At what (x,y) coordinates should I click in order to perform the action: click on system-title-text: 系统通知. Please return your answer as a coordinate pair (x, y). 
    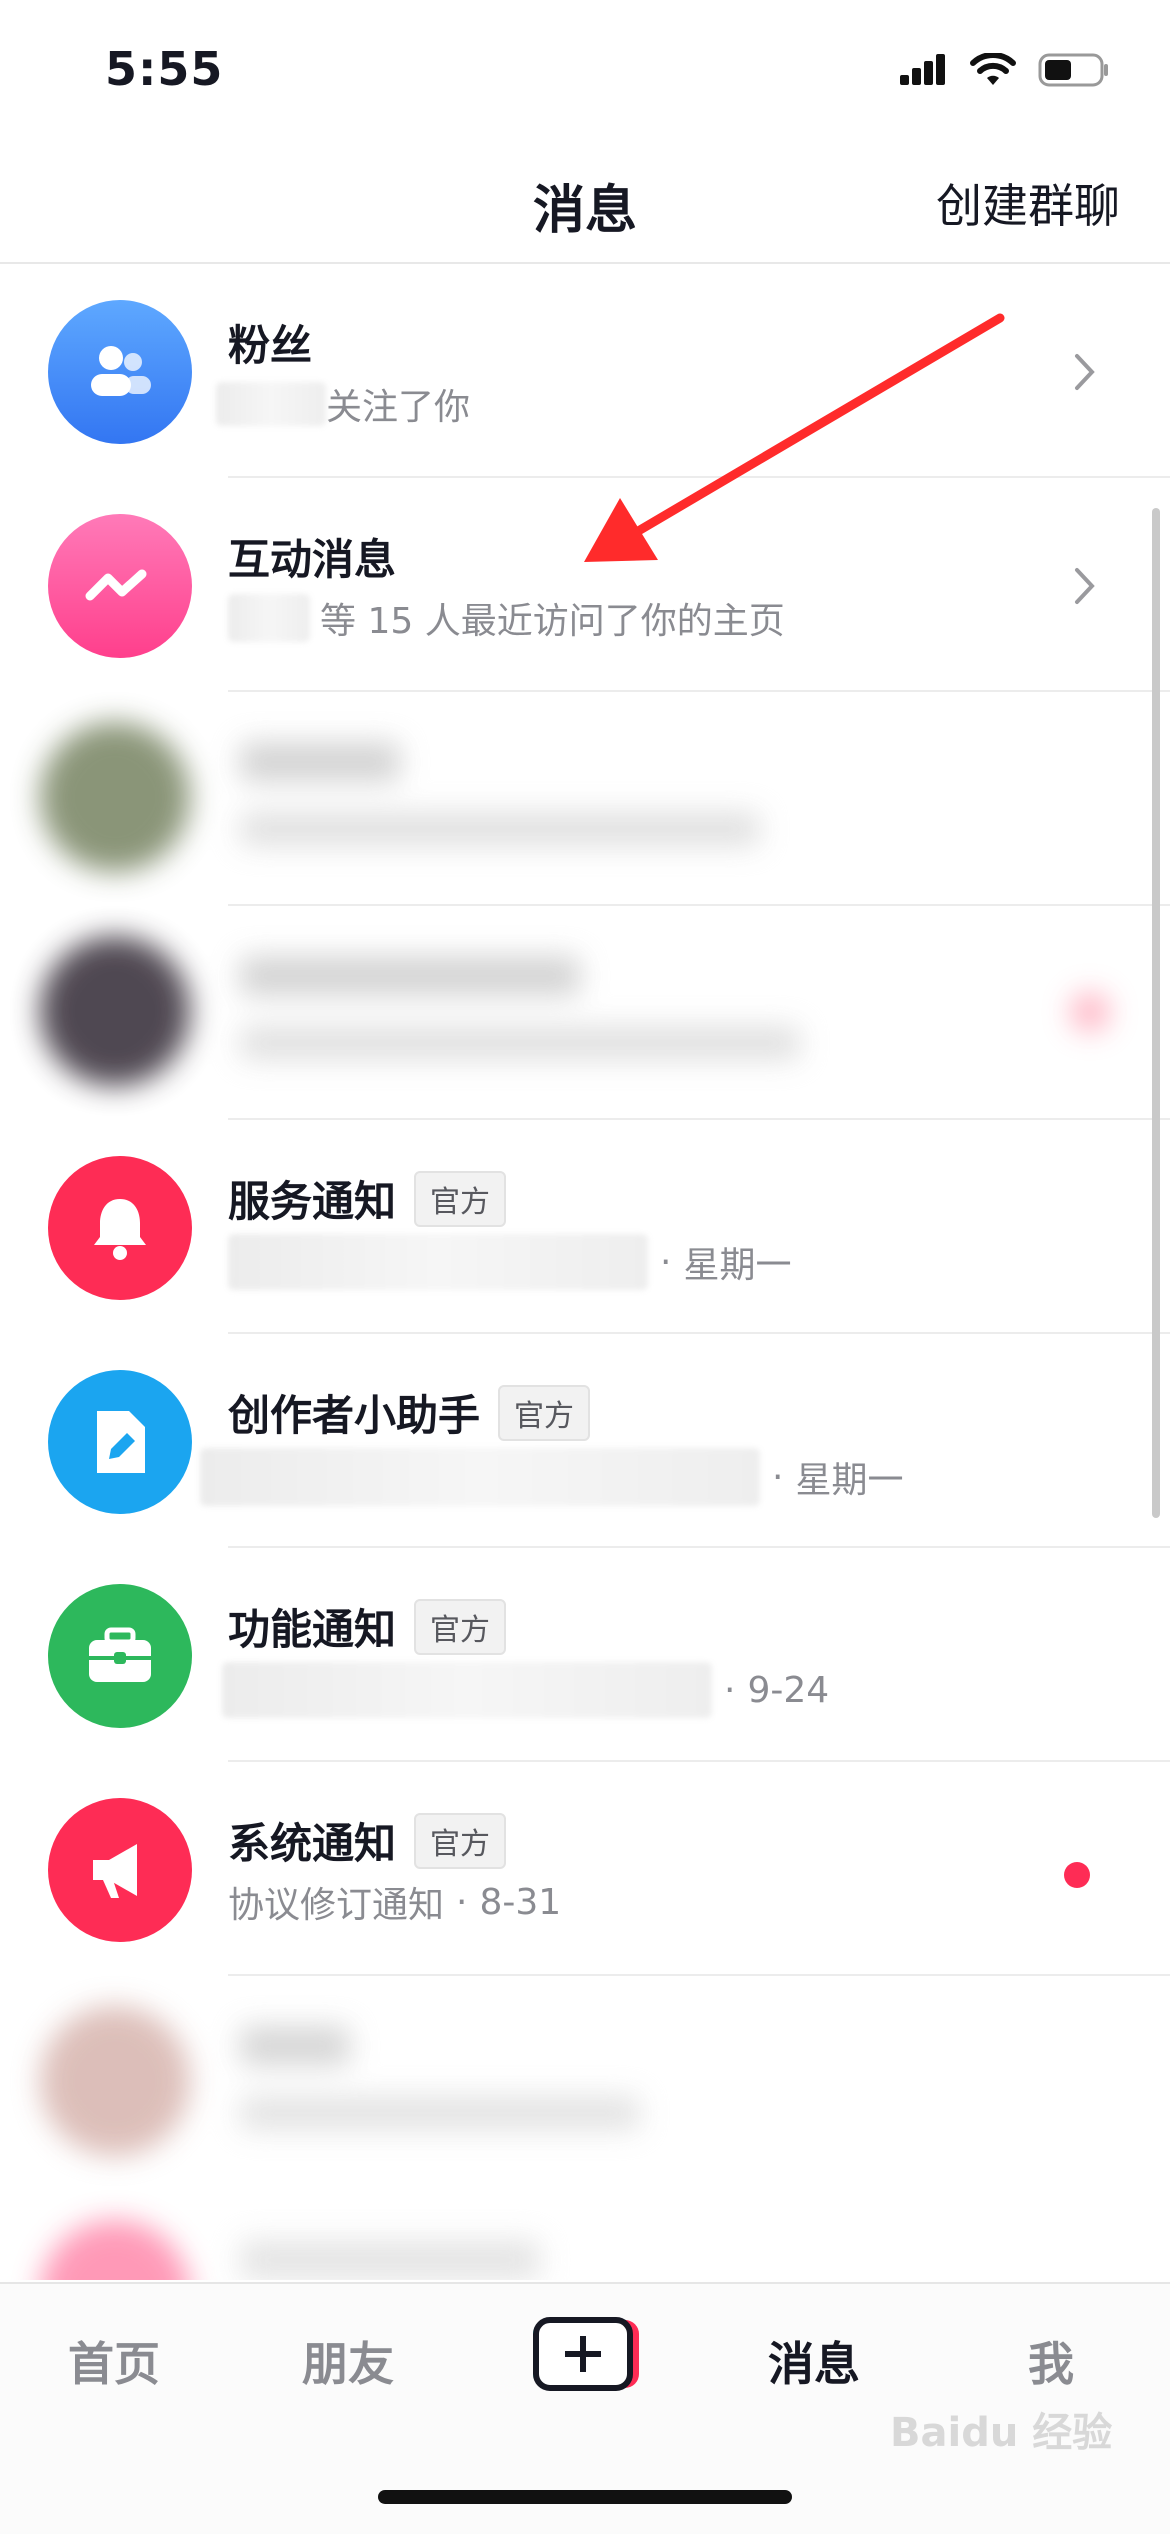
    Looking at the image, I should click on (312, 1843).